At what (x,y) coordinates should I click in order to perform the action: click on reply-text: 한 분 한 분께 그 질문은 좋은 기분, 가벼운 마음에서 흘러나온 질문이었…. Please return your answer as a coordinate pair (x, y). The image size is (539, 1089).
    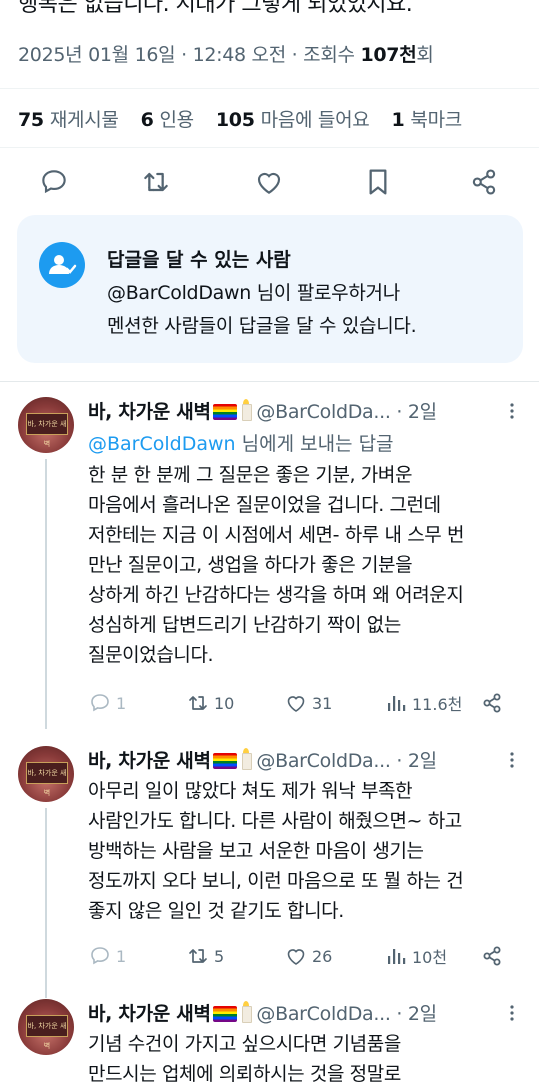
    Looking at the image, I should click on (276, 565).